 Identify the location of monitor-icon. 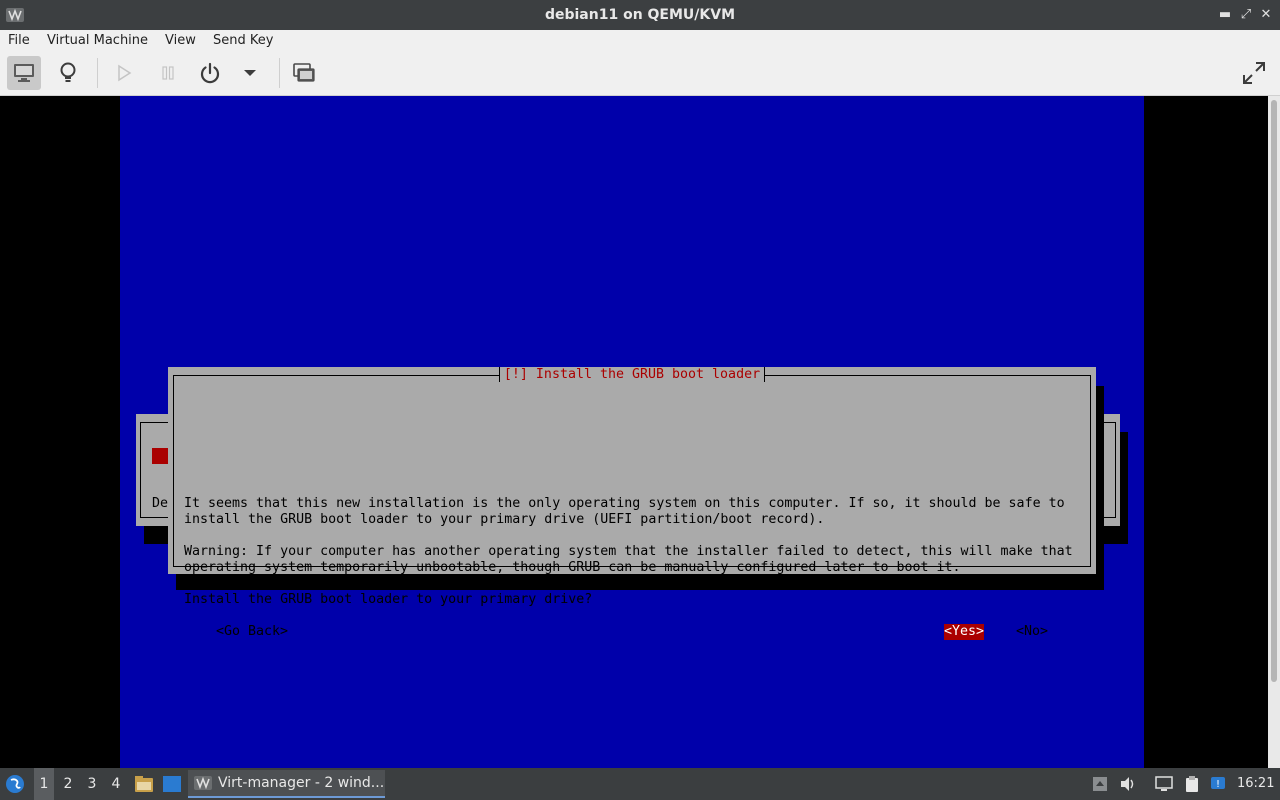
(24, 73).